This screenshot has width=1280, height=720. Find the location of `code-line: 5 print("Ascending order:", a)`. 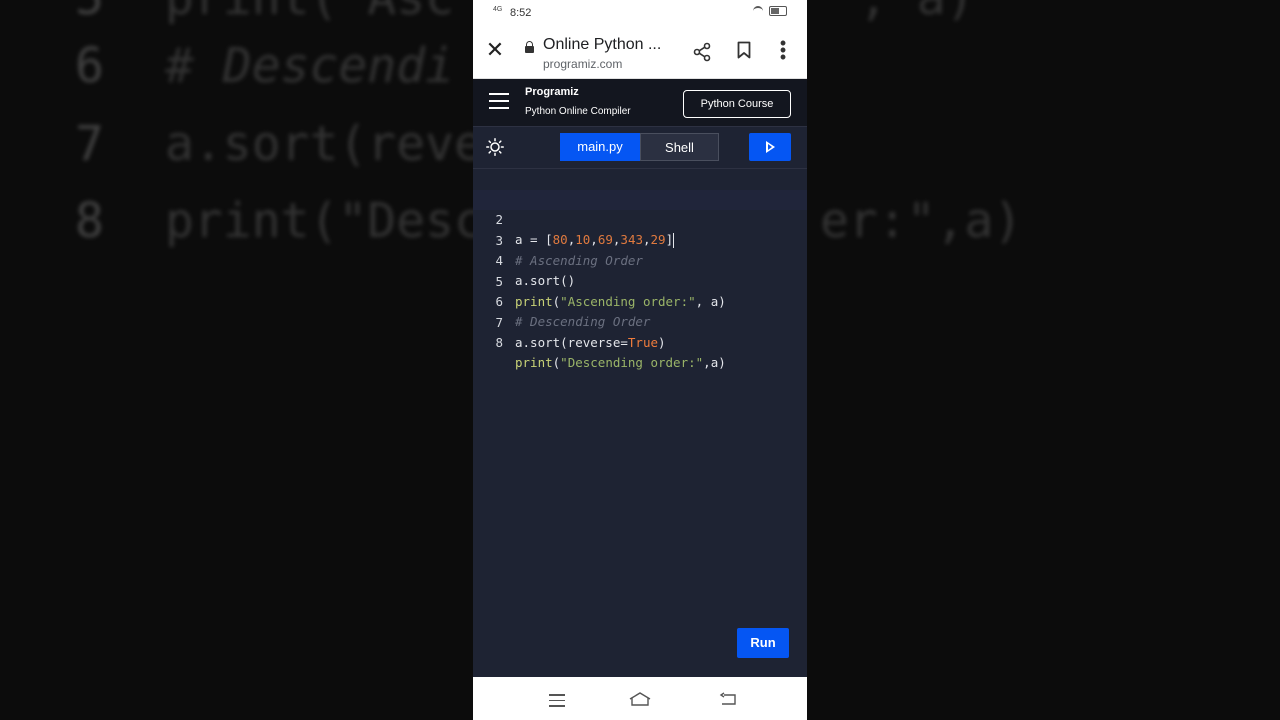

code-line: 5 print("Ascending order:", a) is located at coordinates (640, 280).